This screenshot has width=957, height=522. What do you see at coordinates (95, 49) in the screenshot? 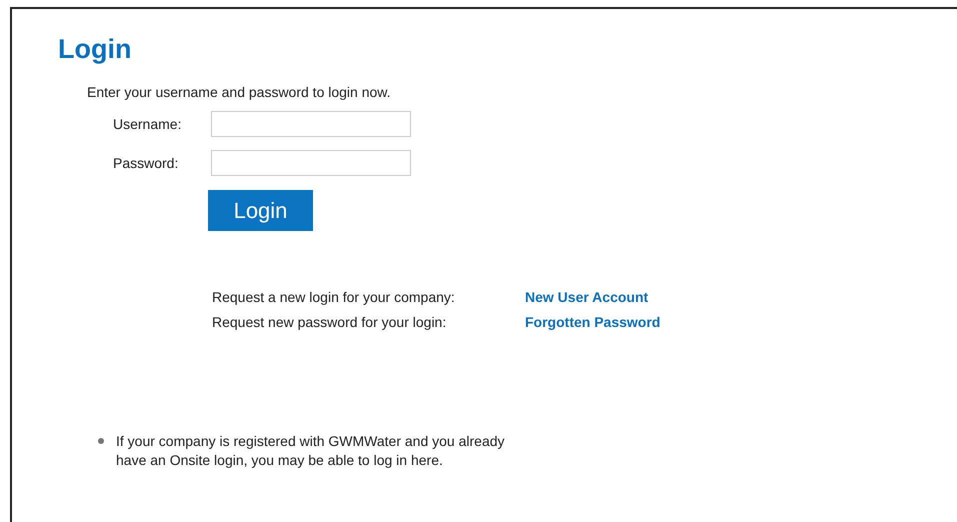
I see `page-title: Login` at bounding box center [95, 49].